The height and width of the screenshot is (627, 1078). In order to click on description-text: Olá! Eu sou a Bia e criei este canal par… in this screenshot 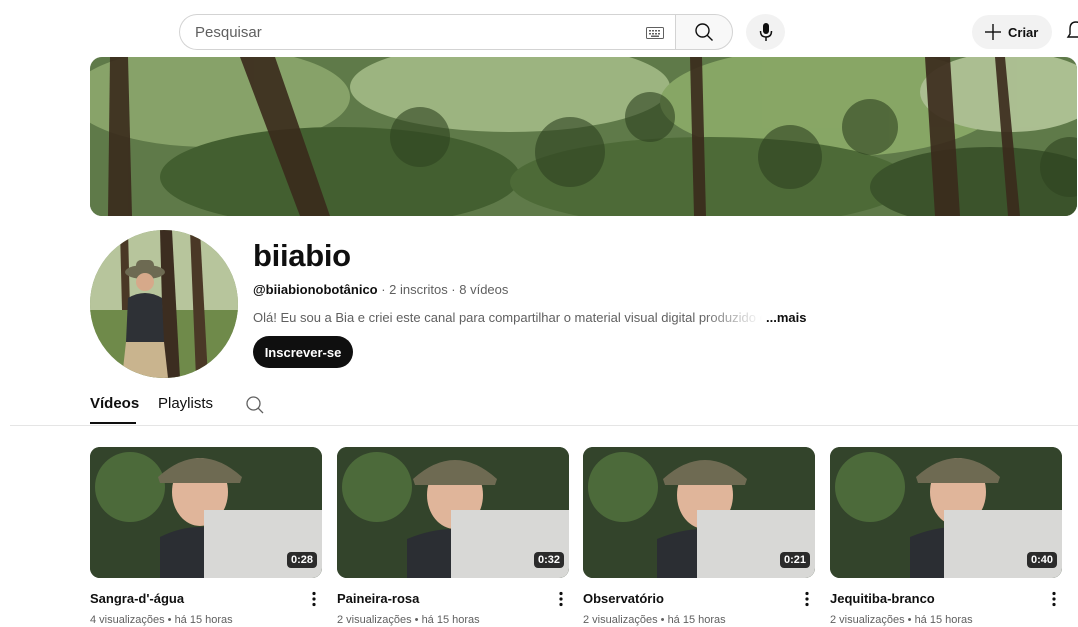, I will do `click(507, 317)`.